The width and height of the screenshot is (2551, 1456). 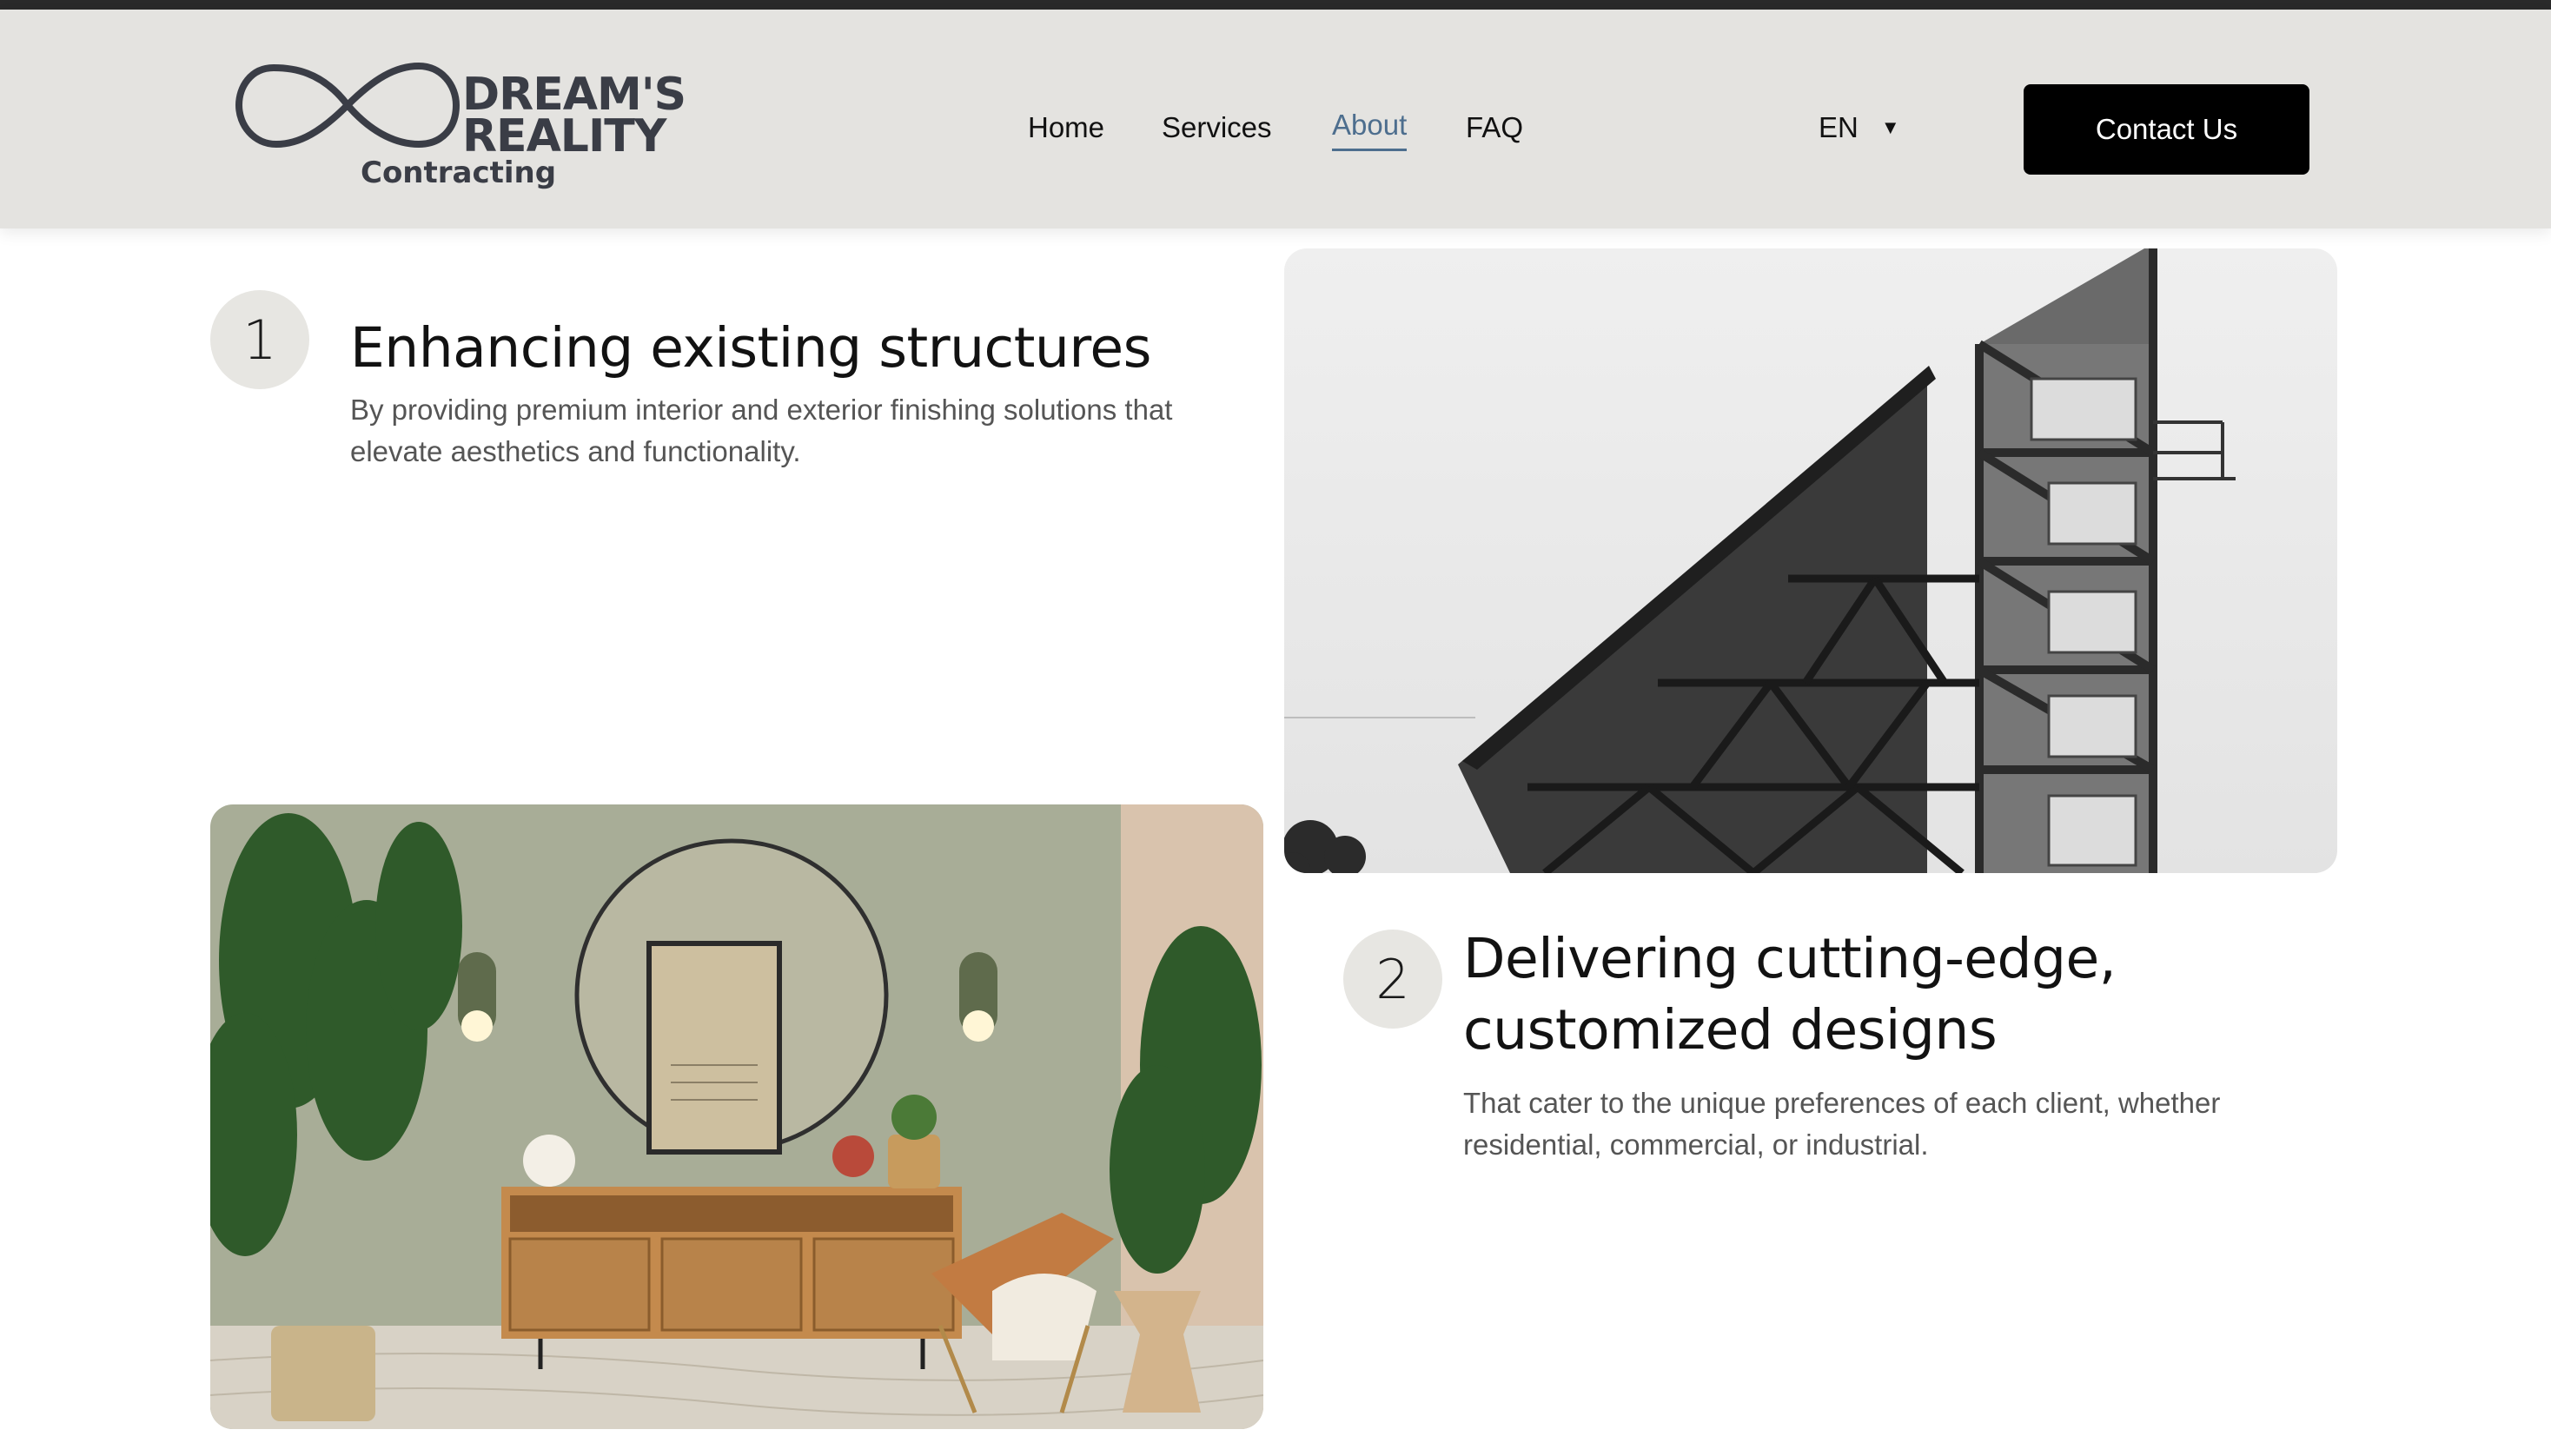 What do you see at coordinates (348, 105) in the screenshot?
I see `infinity-icon` at bounding box center [348, 105].